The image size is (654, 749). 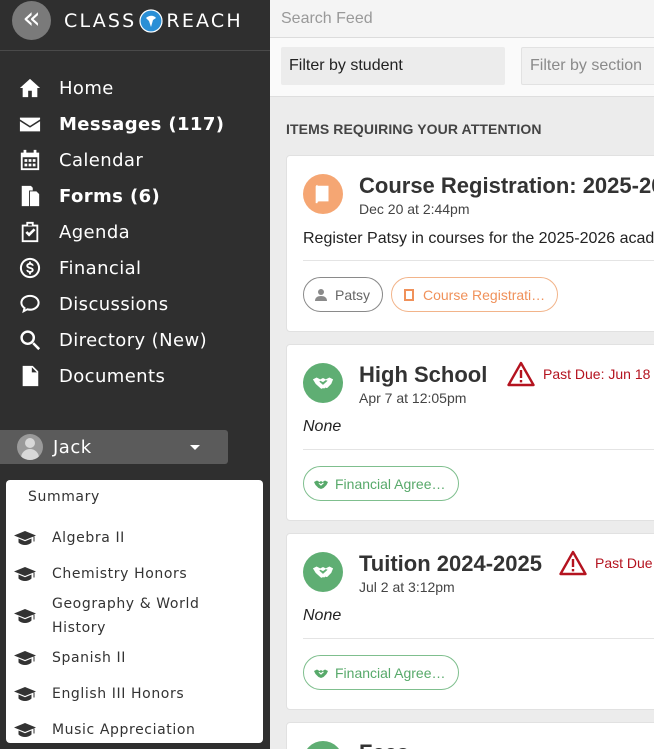 I want to click on nav-label: Directory (New), so click(x=133, y=340).